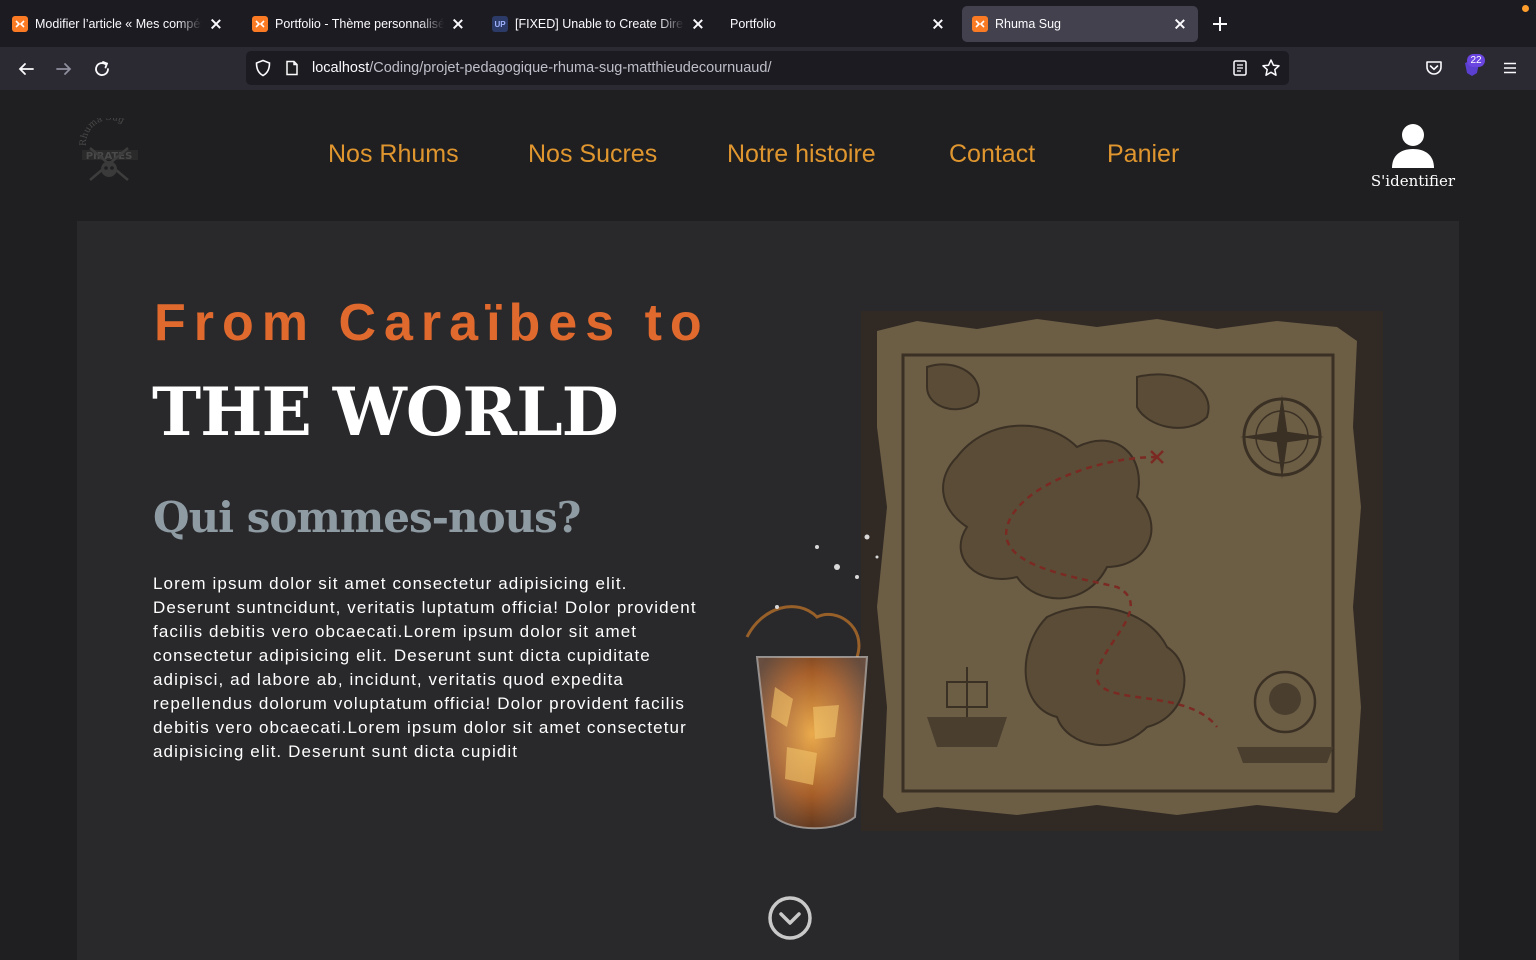 This screenshot has width=1536, height=960. What do you see at coordinates (393, 154) in the screenshot?
I see `nav-nos-rhums: Nos Rhums` at bounding box center [393, 154].